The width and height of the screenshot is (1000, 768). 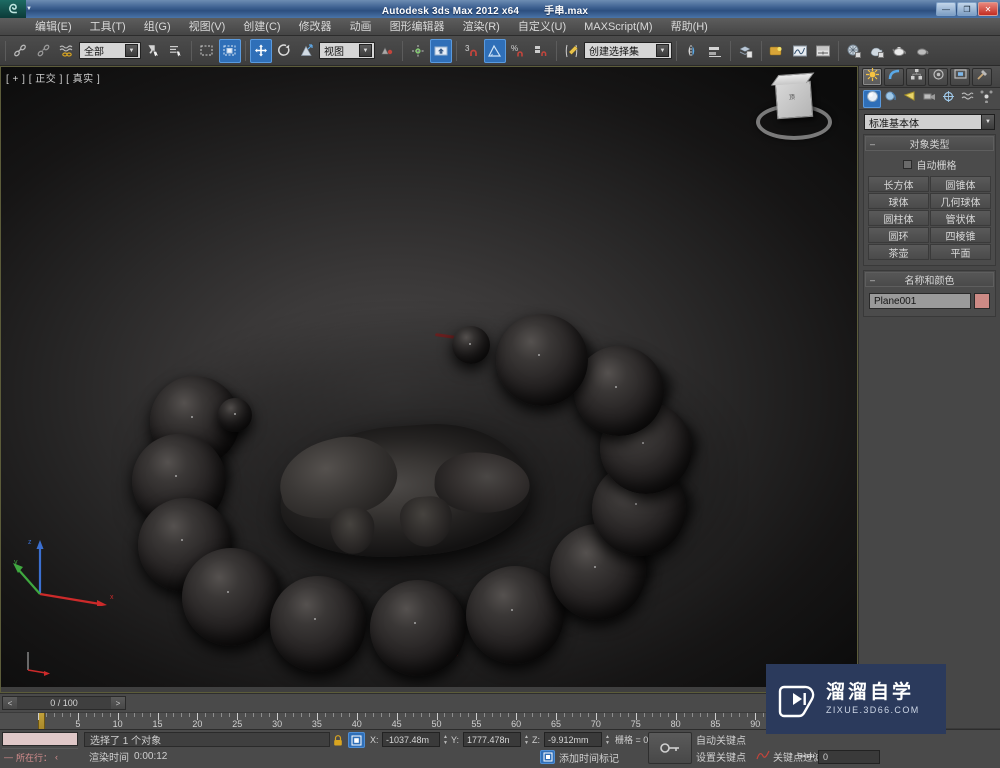 I want to click on set-key-curve-icon, so click(x=763, y=756).